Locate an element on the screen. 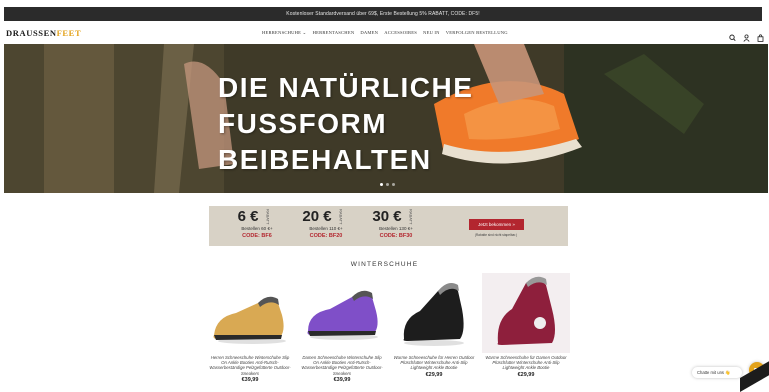  chat-label: Chatte mit uns 👋 is located at coordinates (717, 372).